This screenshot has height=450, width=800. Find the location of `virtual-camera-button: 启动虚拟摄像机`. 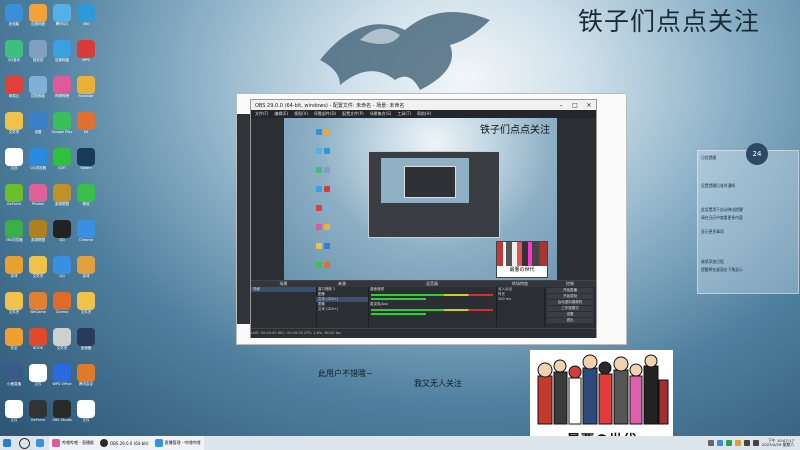

virtual-camera-button: 启动虚拟摄像机 is located at coordinates (570, 302).